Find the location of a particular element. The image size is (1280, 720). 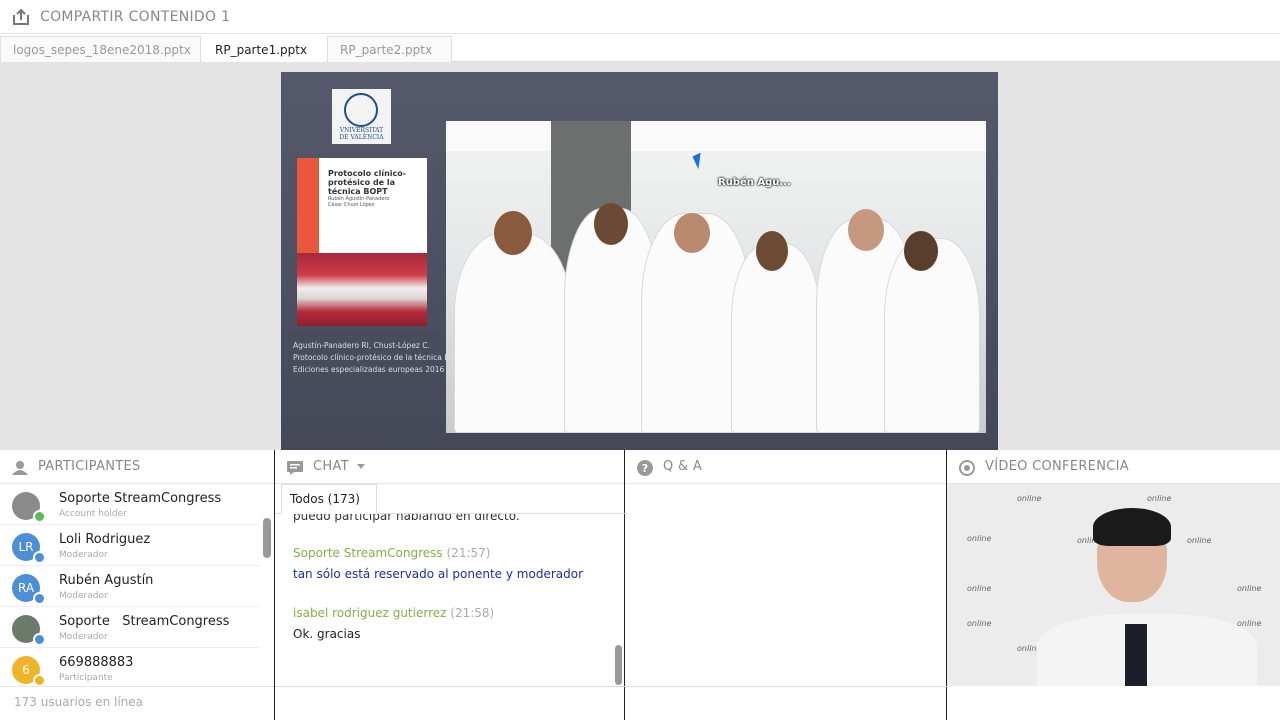

participant-name: 669888883 is located at coordinates (96, 662).